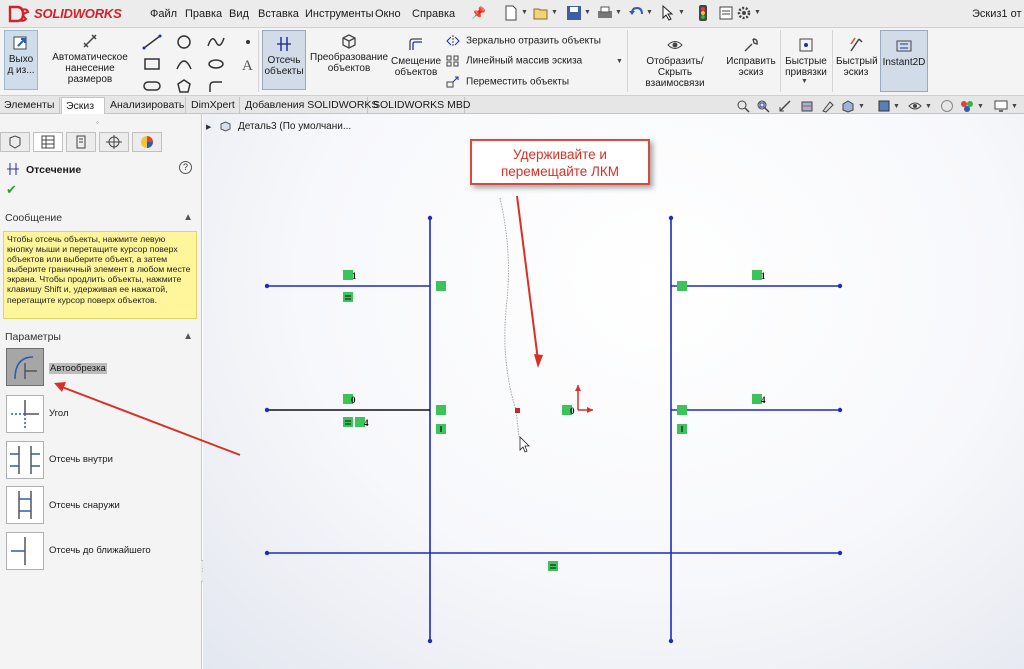 The image size is (1024, 669). Describe the element at coordinates (619, 61) in the screenshot. I see `pattern-dropdown-icon: ▼` at that location.